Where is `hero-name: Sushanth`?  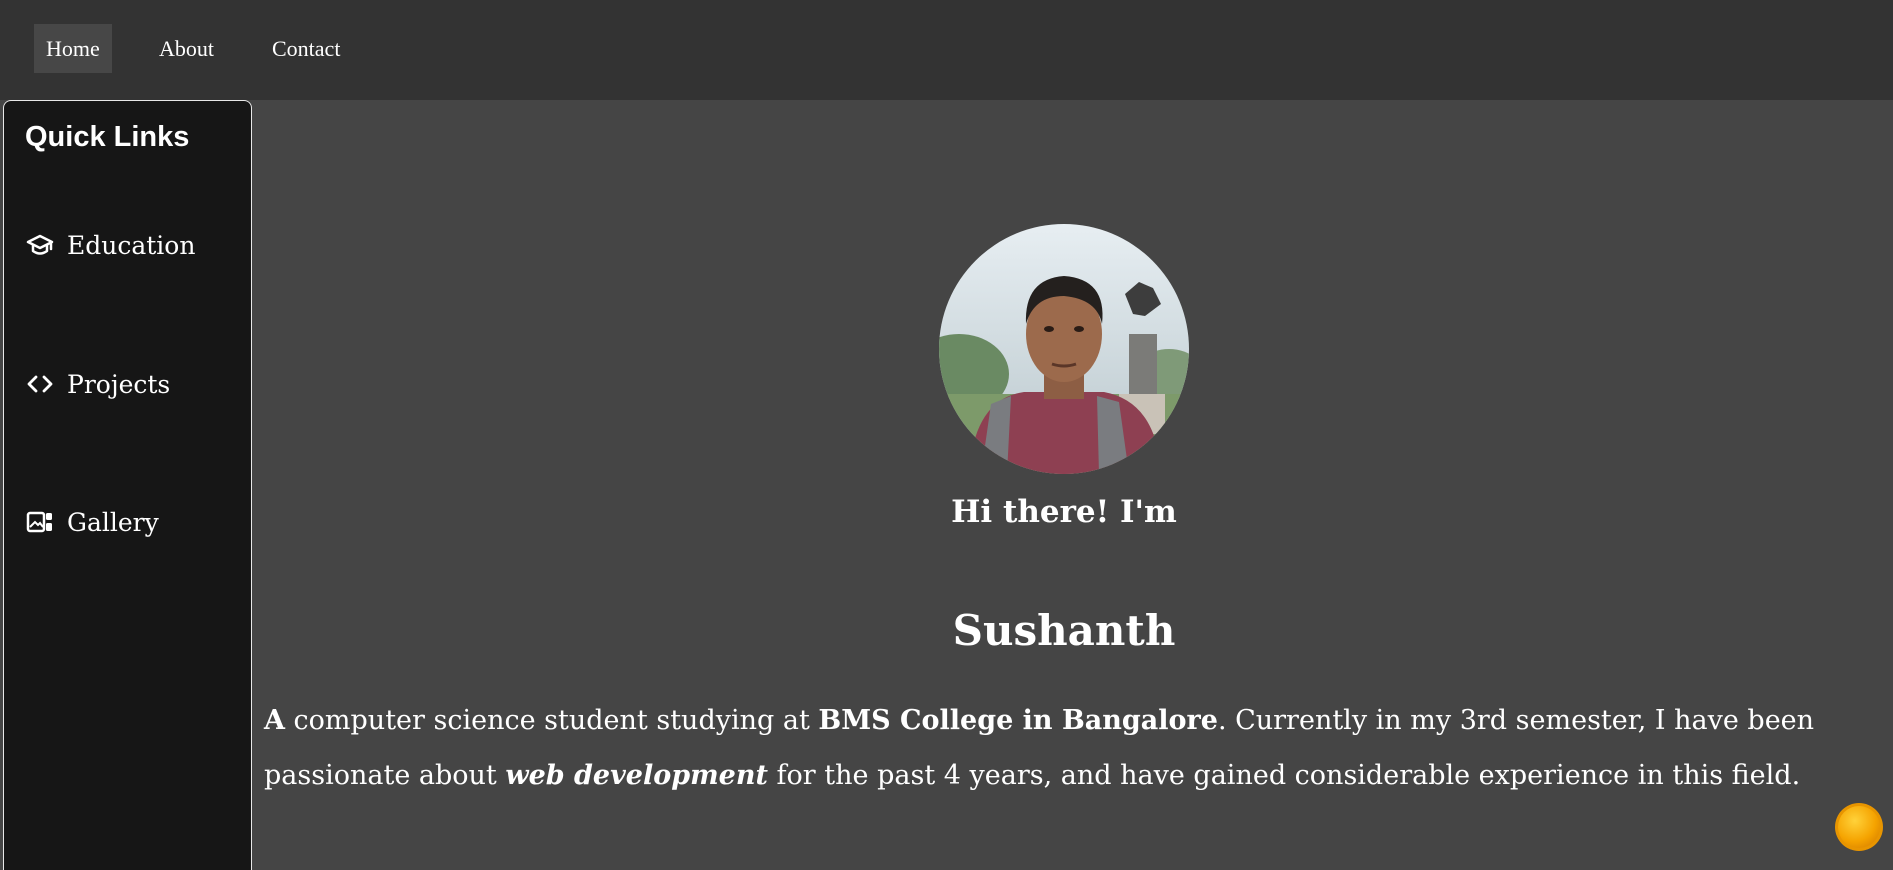 hero-name: Sushanth is located at coordinates (1064, 630).